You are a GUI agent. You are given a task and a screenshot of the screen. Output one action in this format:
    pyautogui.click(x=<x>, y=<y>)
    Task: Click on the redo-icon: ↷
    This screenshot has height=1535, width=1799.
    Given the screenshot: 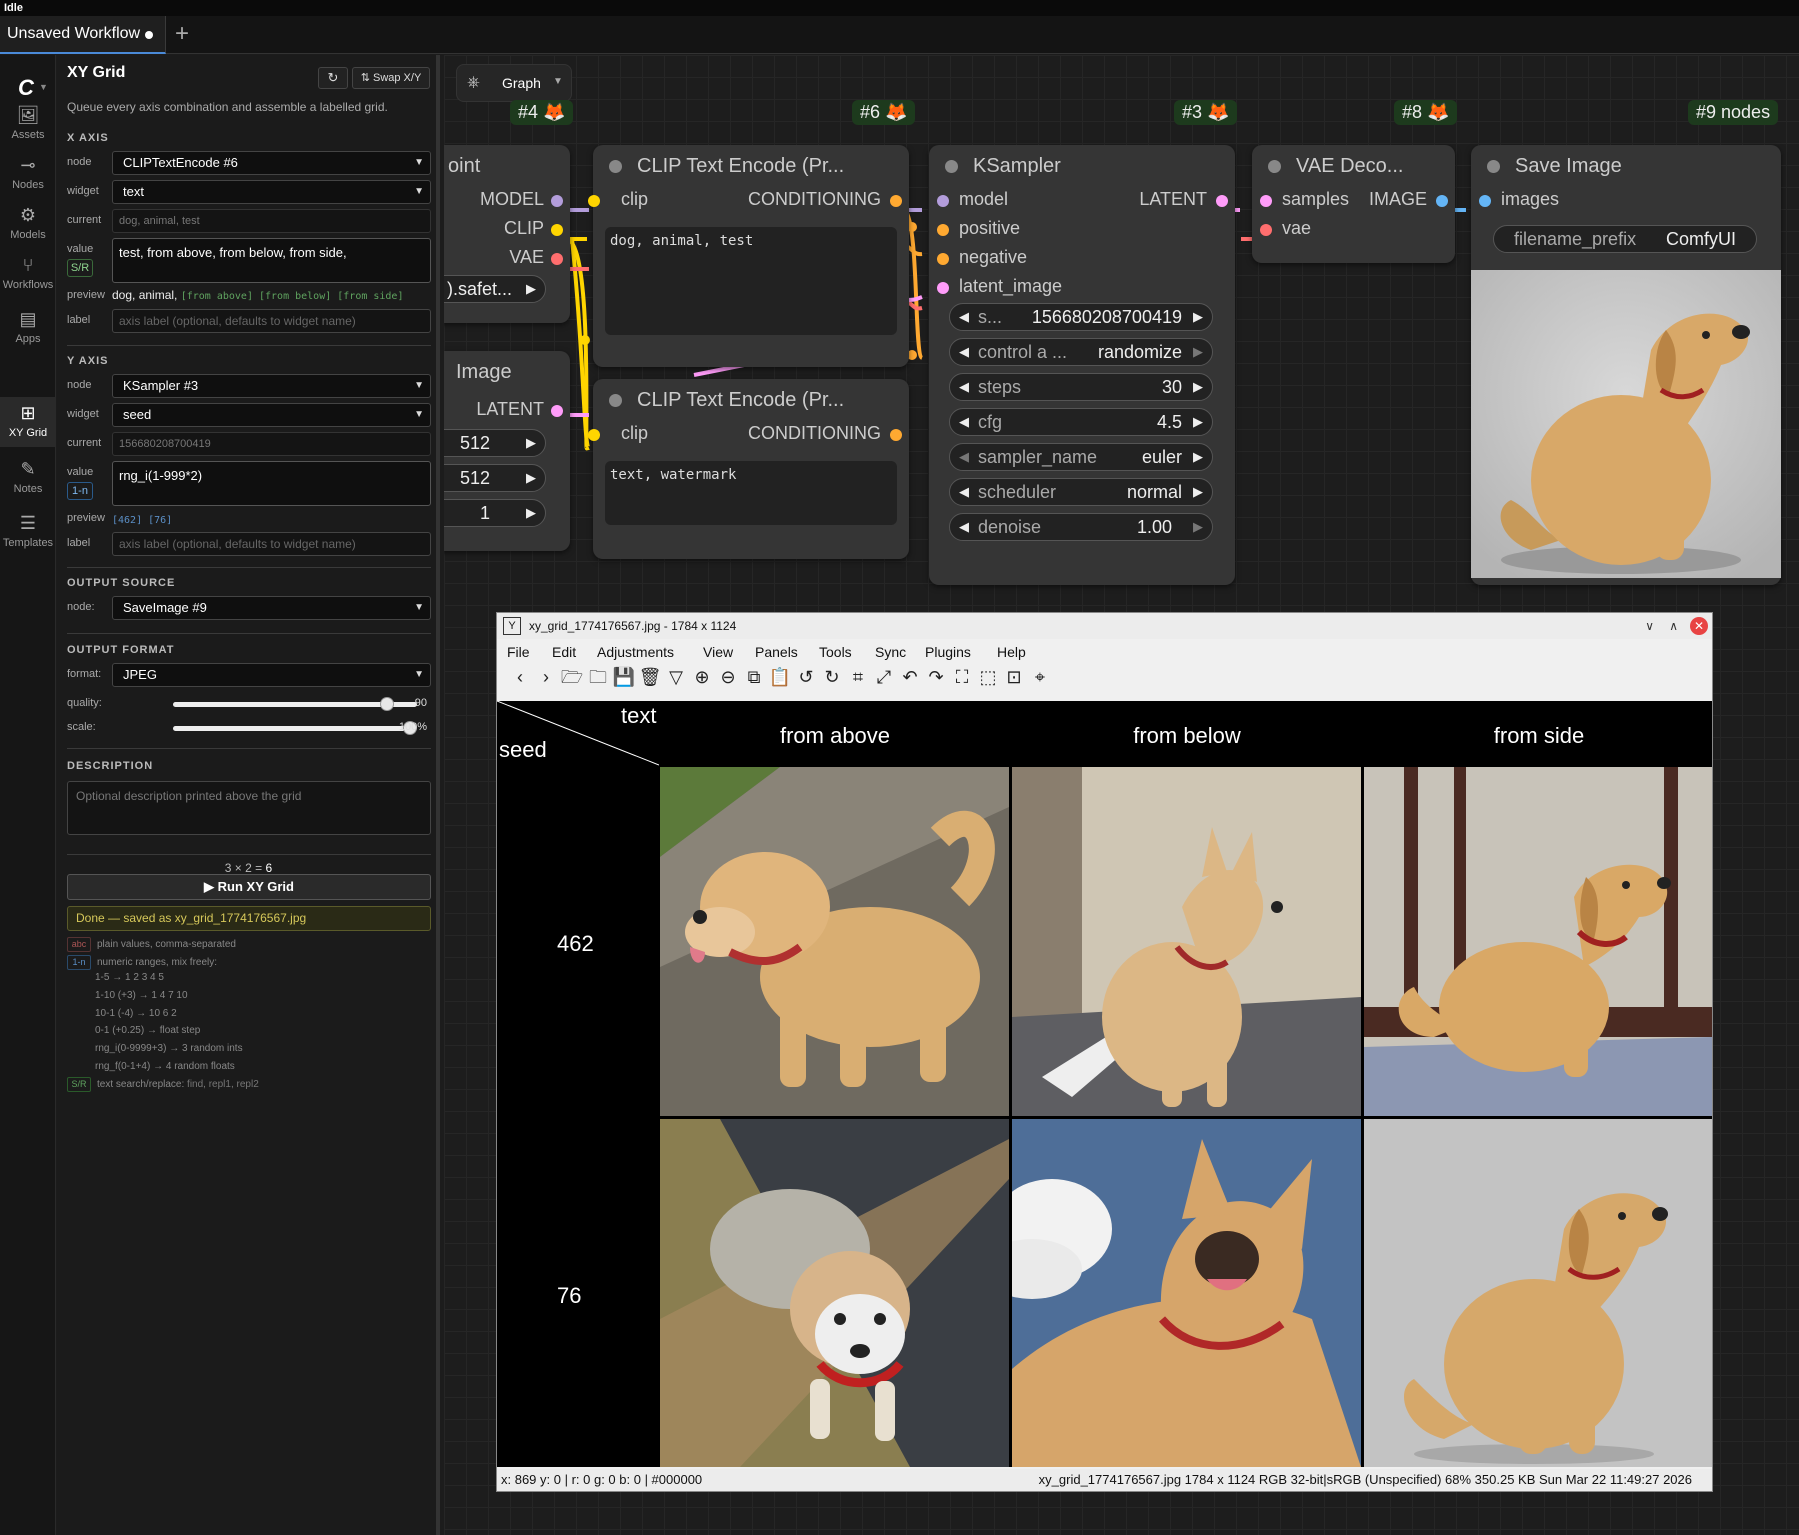 What is the action you would take?
    pyautogui.click(x=936, y=677)
    